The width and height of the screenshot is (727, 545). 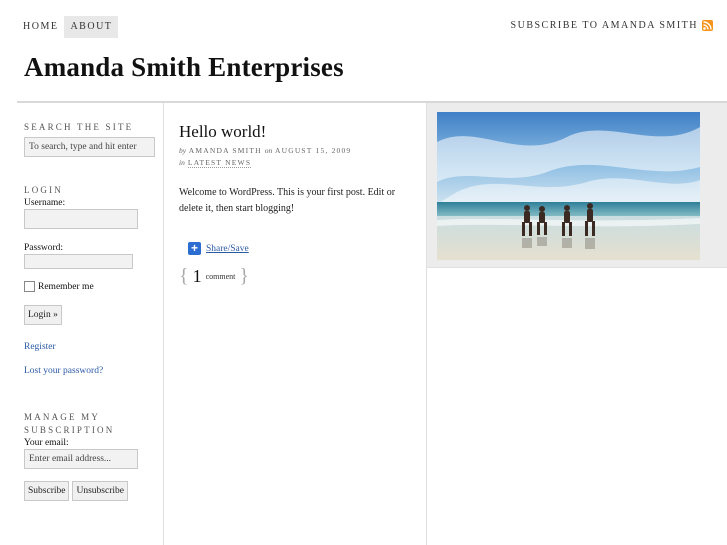 I want to click on subscribe-button: Subscribe, so click(x=47, y=491).